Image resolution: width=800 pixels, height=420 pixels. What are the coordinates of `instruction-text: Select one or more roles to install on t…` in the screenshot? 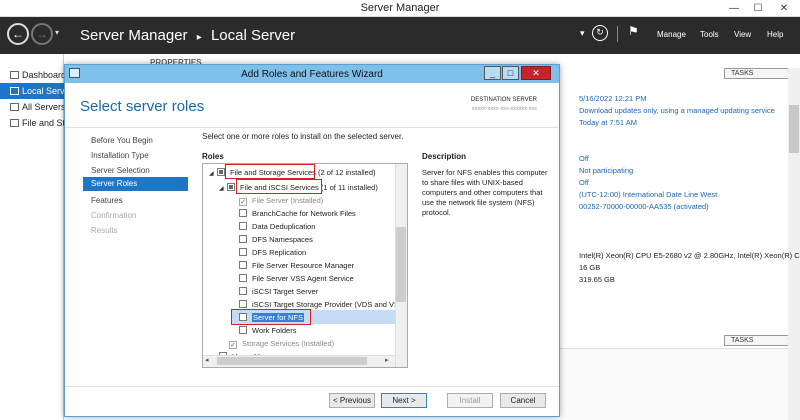 It's located at (303, 136).